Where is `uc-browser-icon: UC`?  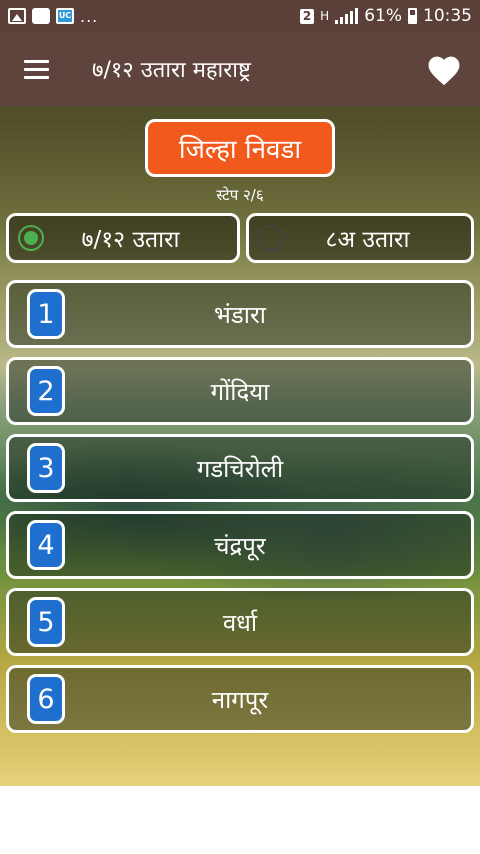
uc-browser-icon: UC is located at coordinates (65, 16).